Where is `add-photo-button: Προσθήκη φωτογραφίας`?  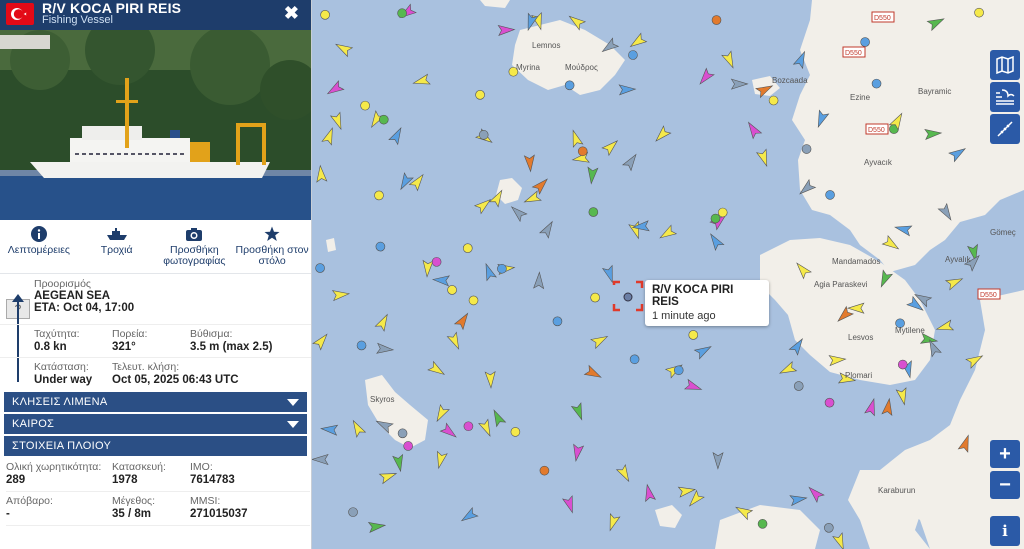
add-photo-button: Προσθήκη φωτογραφίας is located at coordinates (195, 248).